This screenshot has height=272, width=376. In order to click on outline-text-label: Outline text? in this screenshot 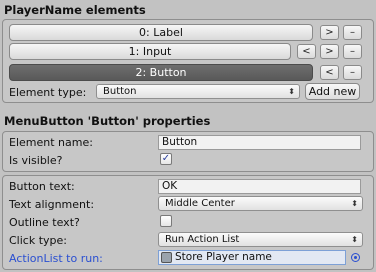, I will do `click(44, 222)`.